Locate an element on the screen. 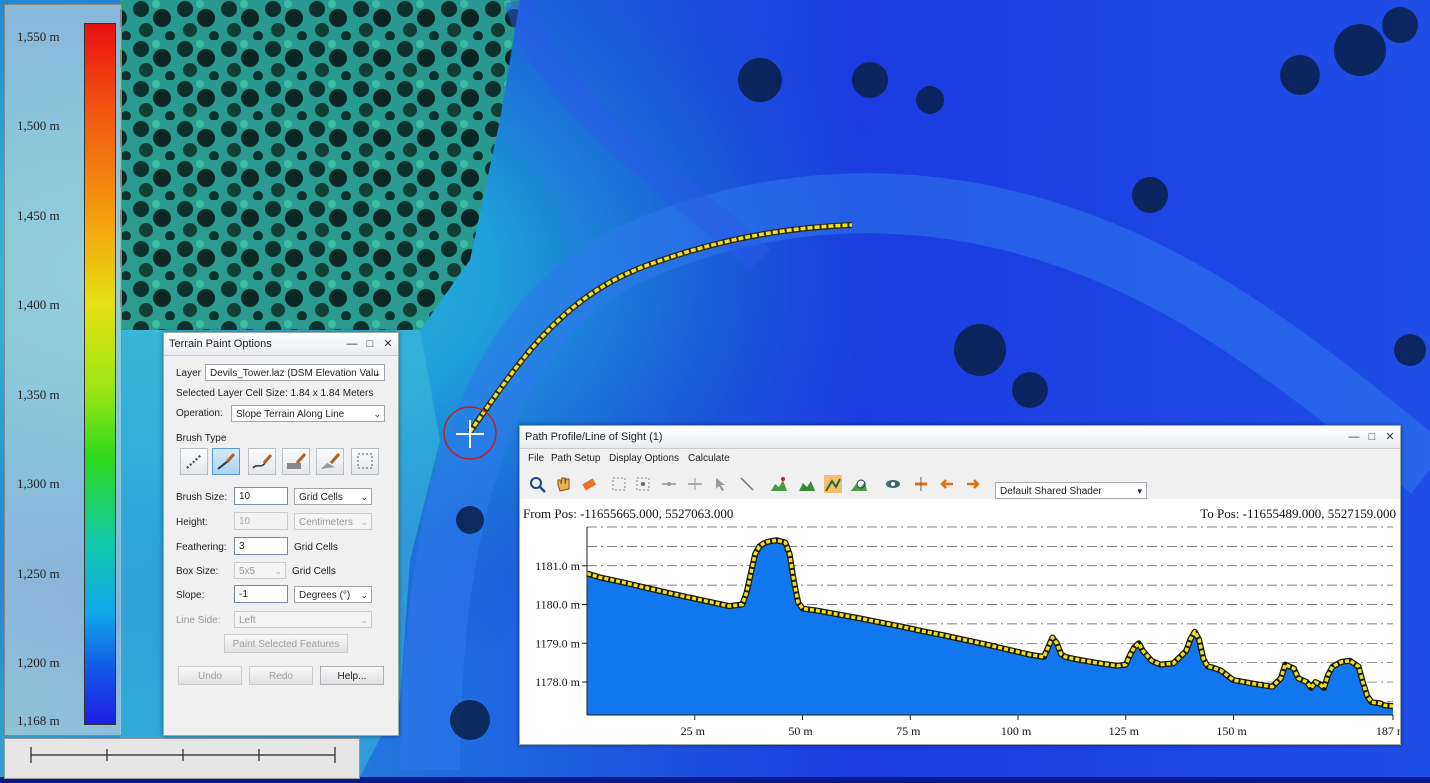  area-brush-icon is located at coordinates (297, 461).